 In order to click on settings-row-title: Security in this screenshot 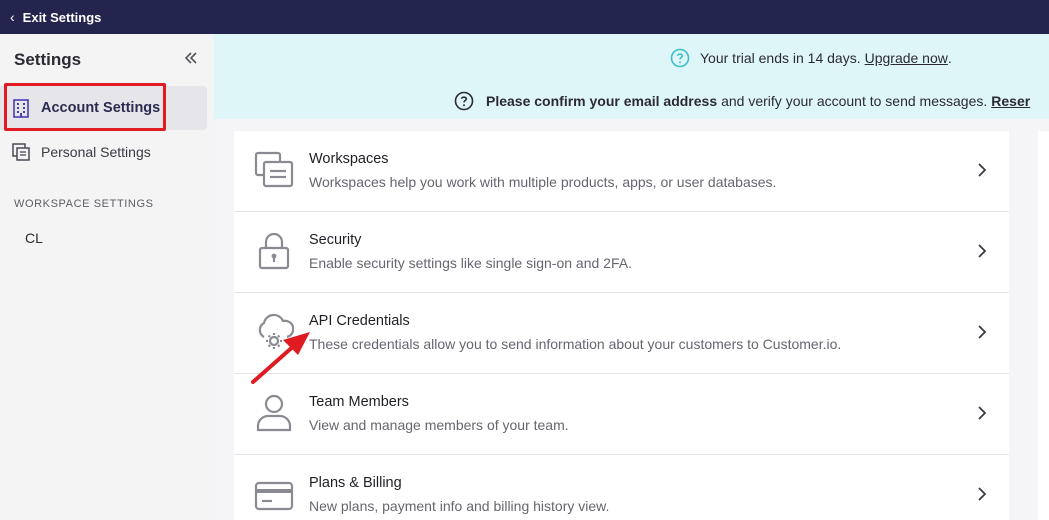, I will do `click(335, 240)`.